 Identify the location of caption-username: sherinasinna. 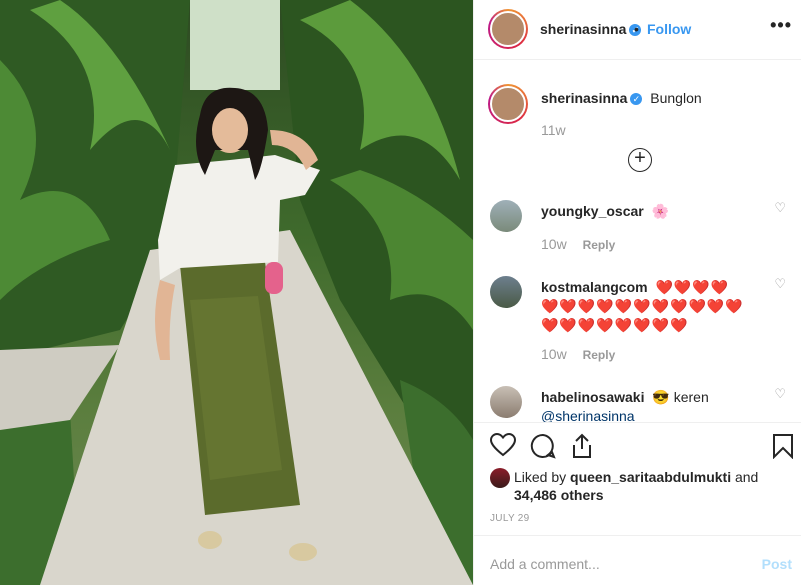
(584, 98).